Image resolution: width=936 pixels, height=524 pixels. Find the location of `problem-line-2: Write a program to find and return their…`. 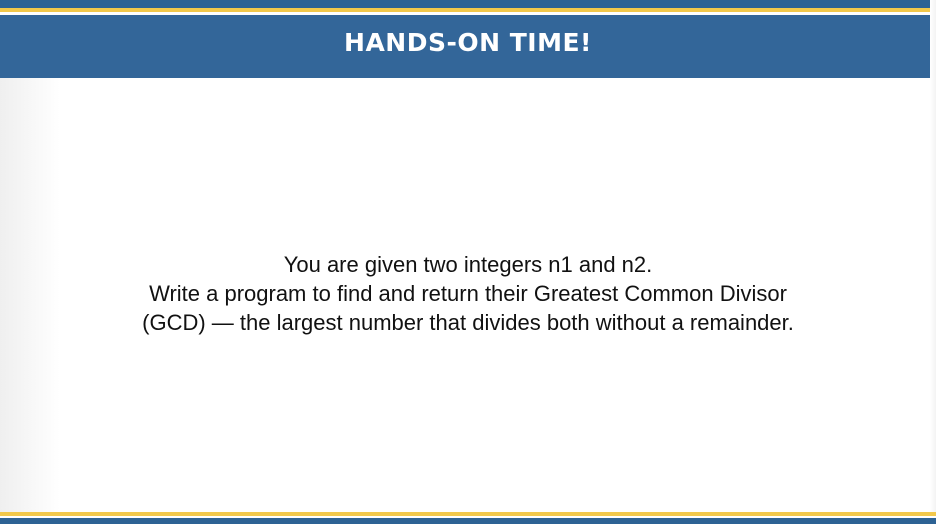

problem-line-2: Write a program to find and return their… is located at coordinates (468, 293).